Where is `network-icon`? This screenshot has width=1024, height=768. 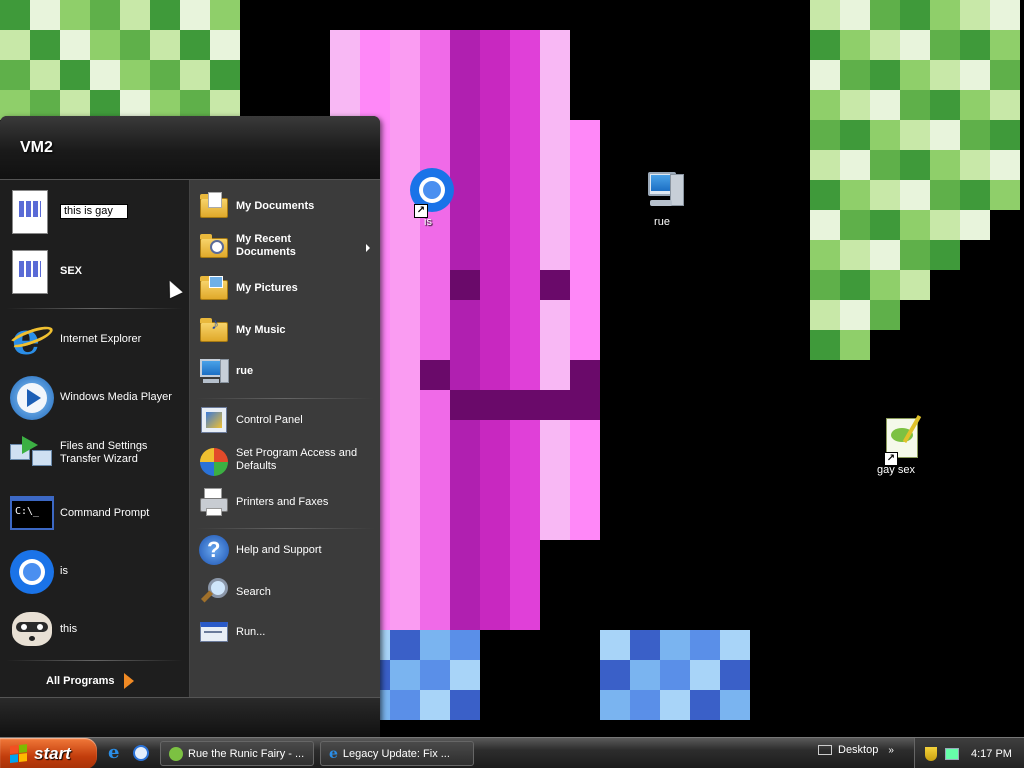 network-icon is located at coordinates (952, 753).